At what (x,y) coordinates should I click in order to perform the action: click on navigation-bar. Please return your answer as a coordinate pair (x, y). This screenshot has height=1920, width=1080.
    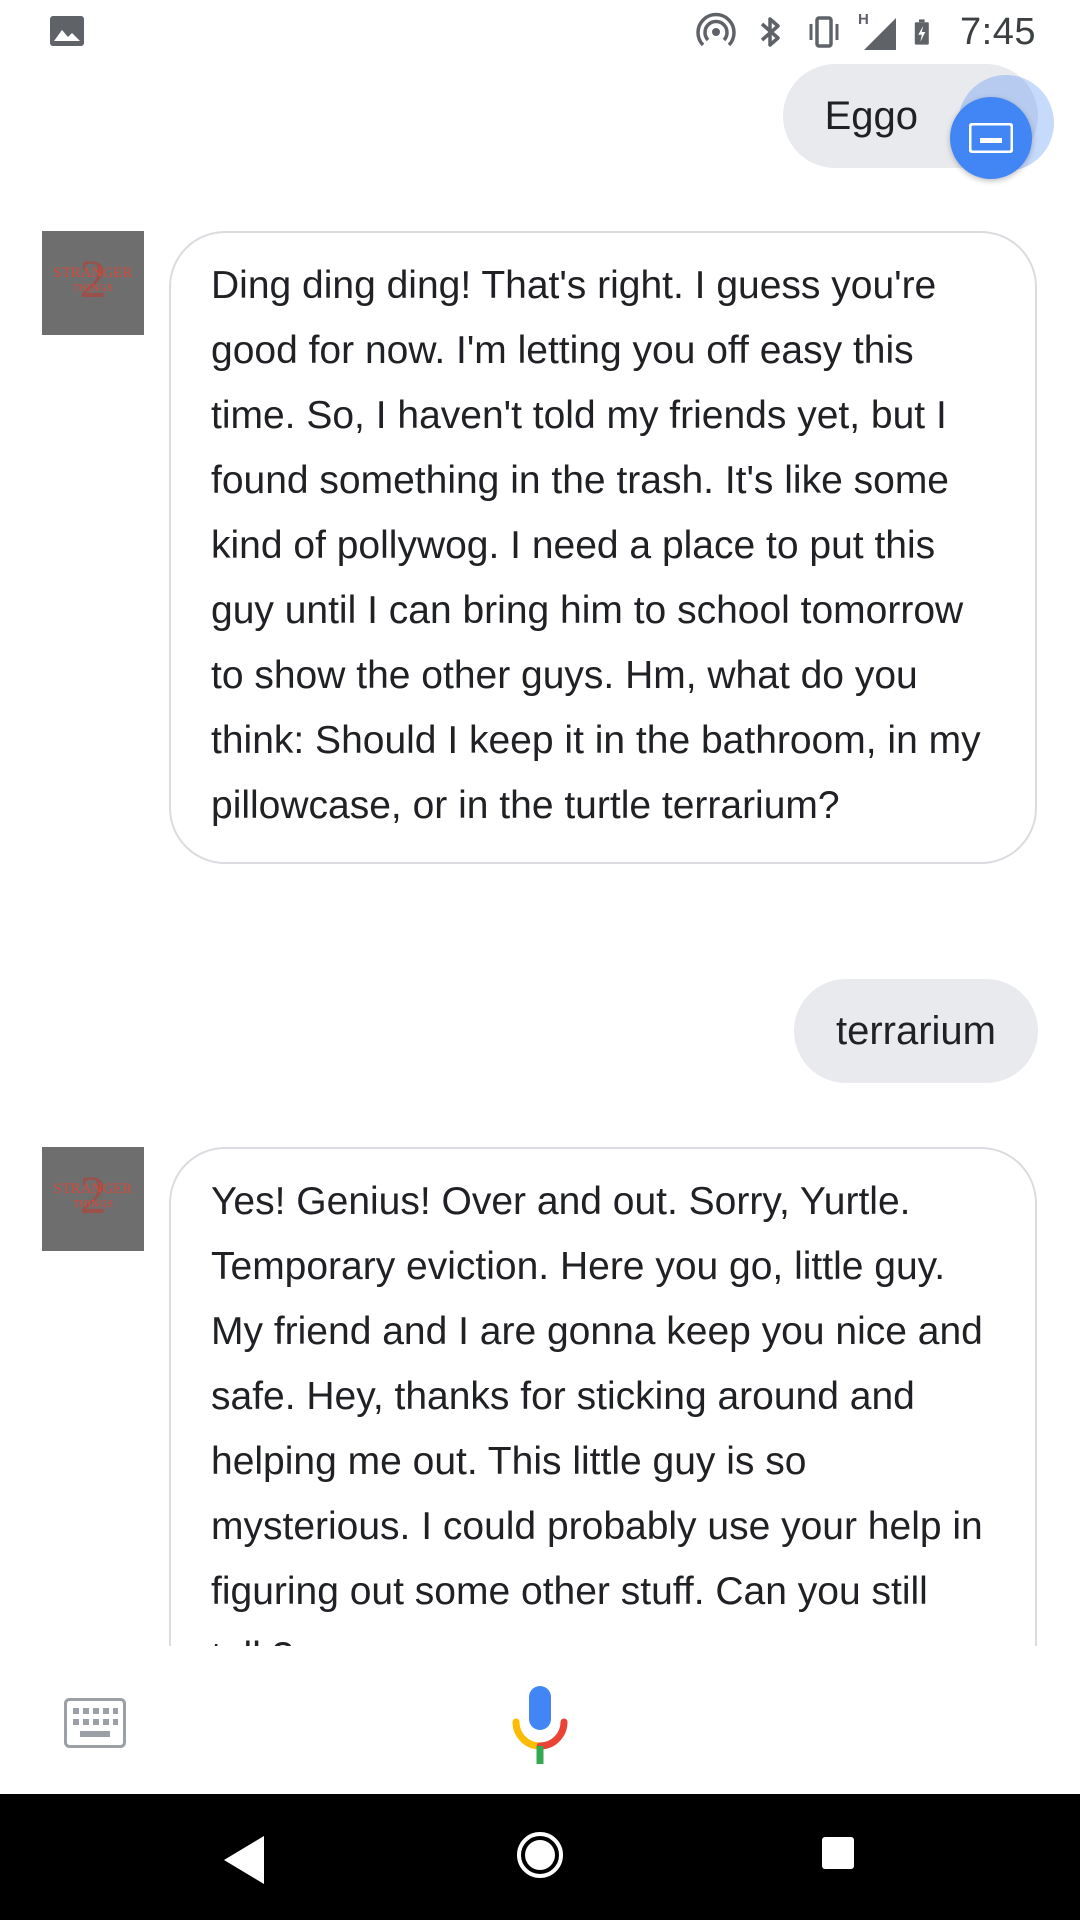
    Looking at the image, I should click on (540, 1857).